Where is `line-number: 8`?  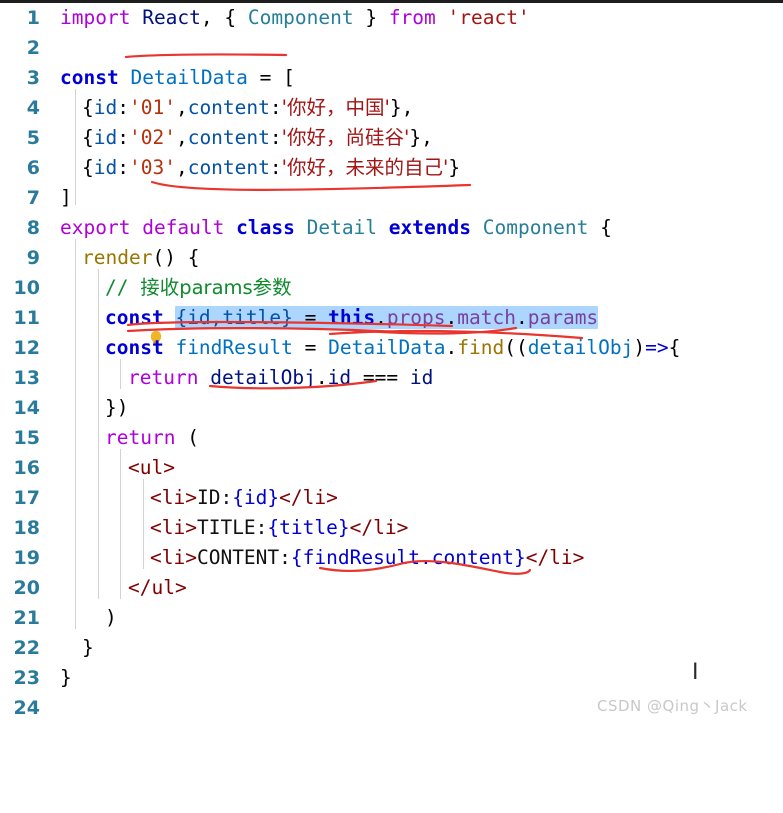
line-number: 8 is located at coordinates (33, 228).